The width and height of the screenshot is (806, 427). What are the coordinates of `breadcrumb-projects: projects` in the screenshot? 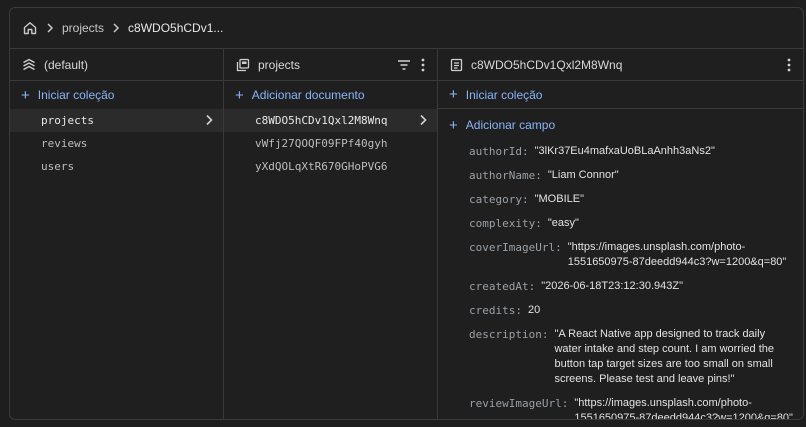 It's located at (83, 28).